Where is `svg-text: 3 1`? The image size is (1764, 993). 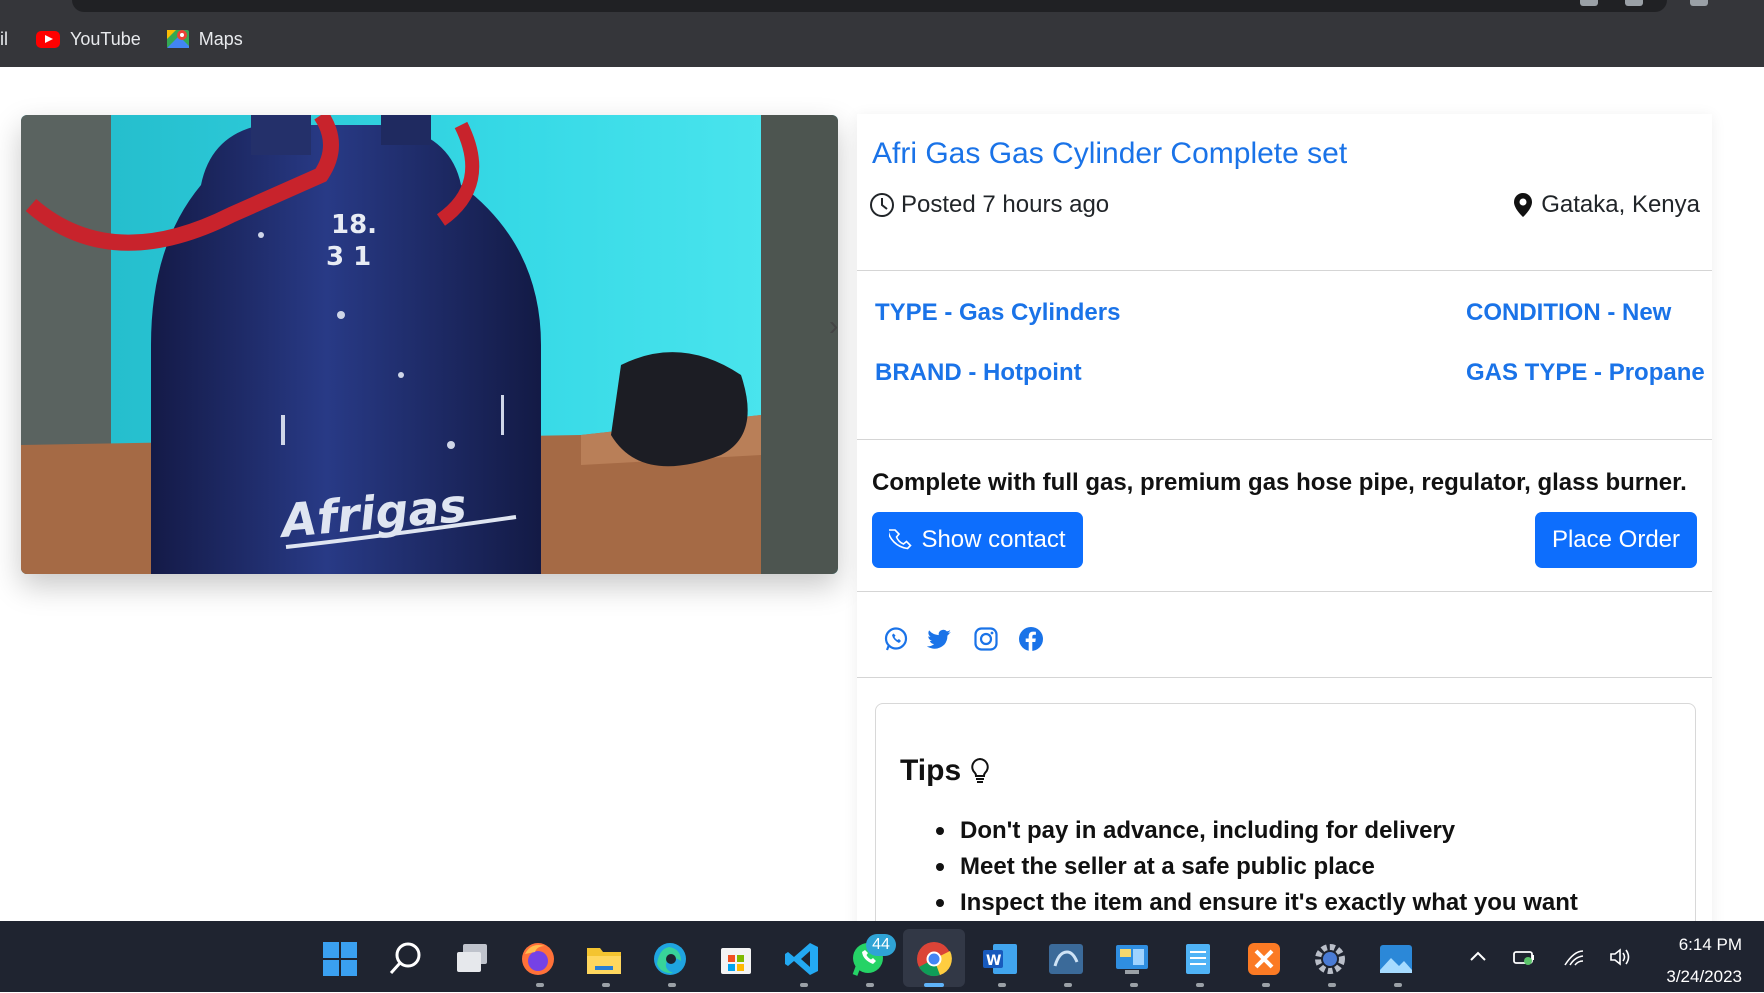 svg-text: 3 1 is located at coordinates (348, 257).